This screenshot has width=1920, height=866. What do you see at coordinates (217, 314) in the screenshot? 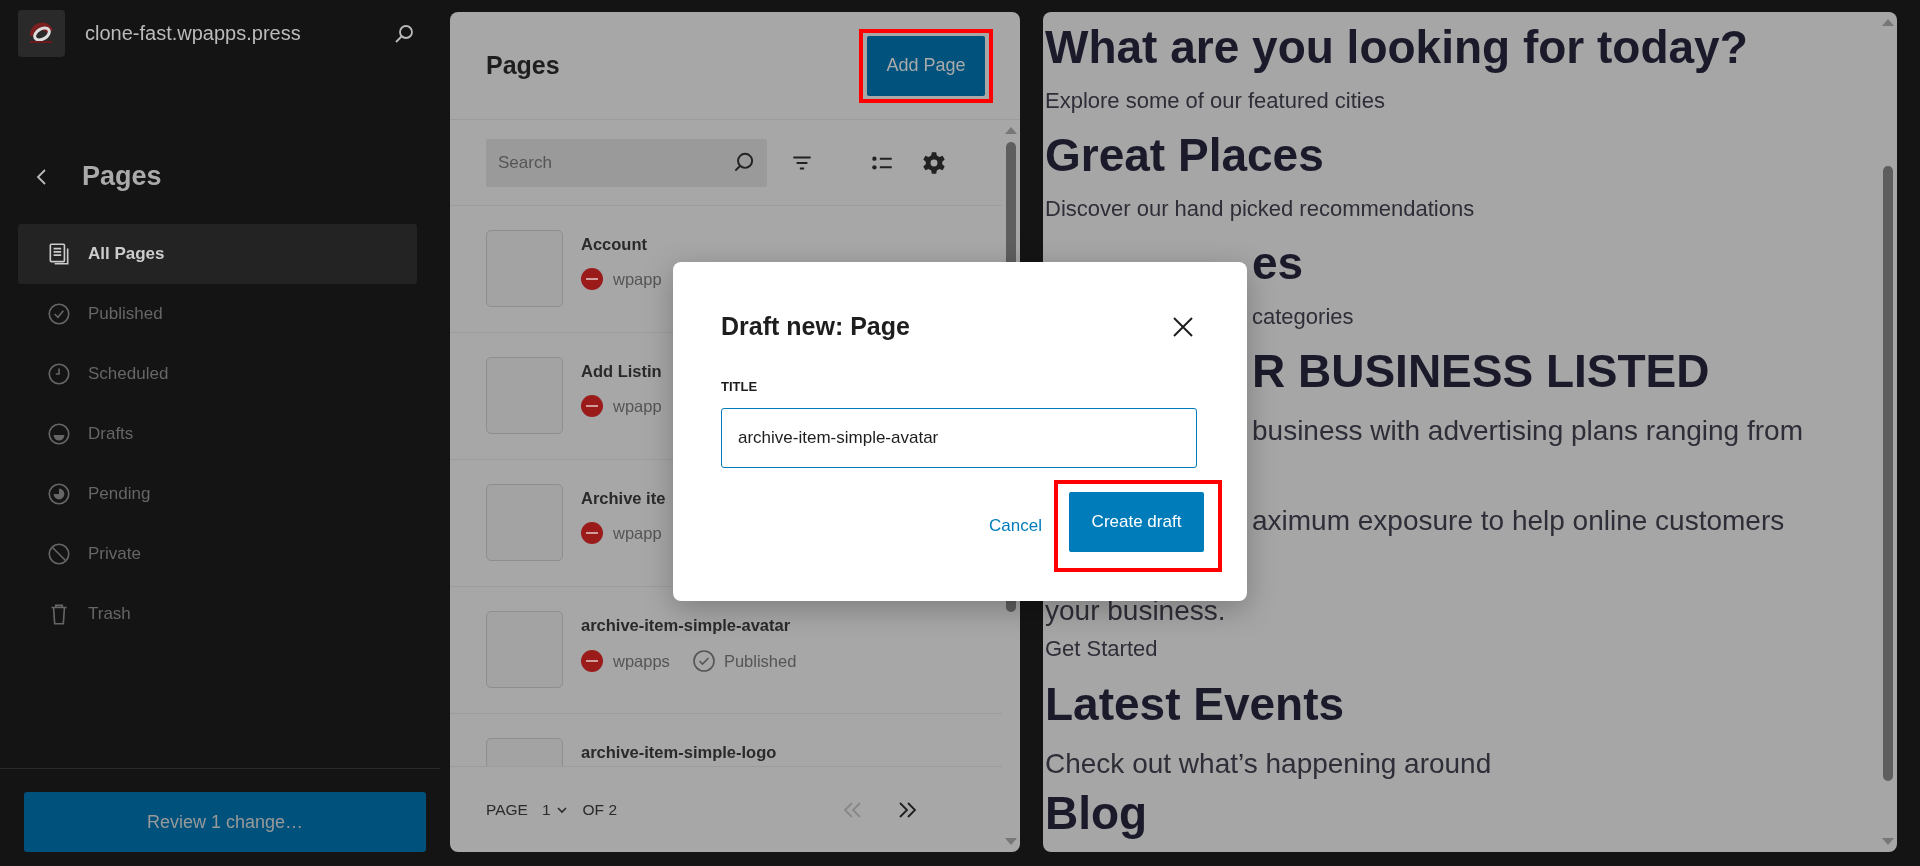
I see `sidebar-item: Published` at bounding box center [217, 314].